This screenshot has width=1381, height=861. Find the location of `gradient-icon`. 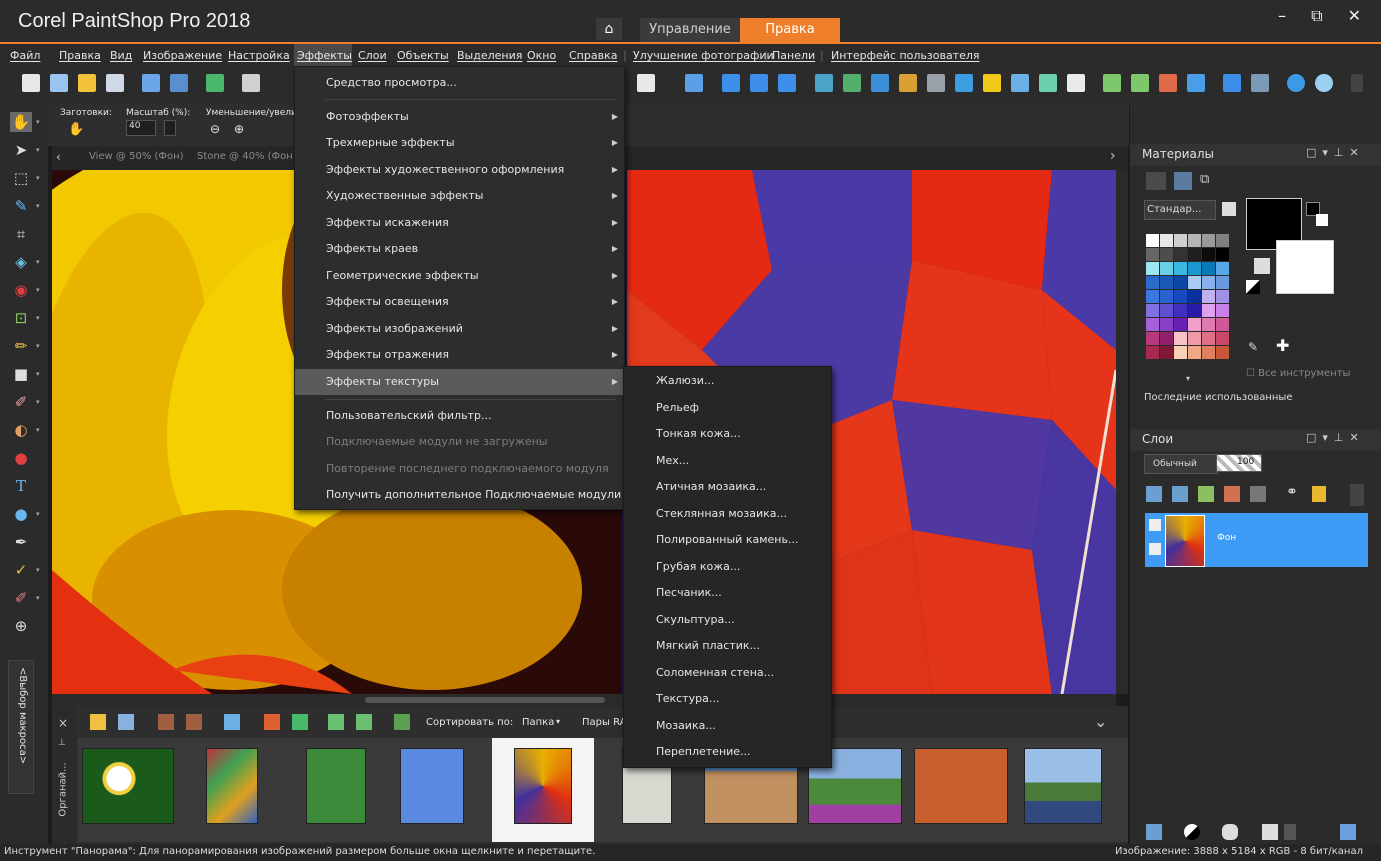

gradient-icon is located at coordinates (1048, 83).